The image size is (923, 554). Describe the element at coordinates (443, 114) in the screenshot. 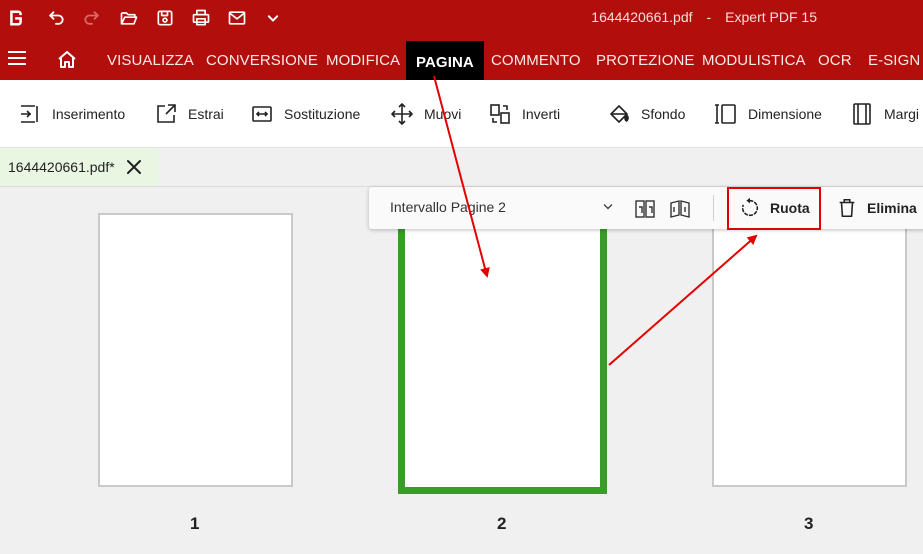

I see `move-page-label: Muovi` at that location.